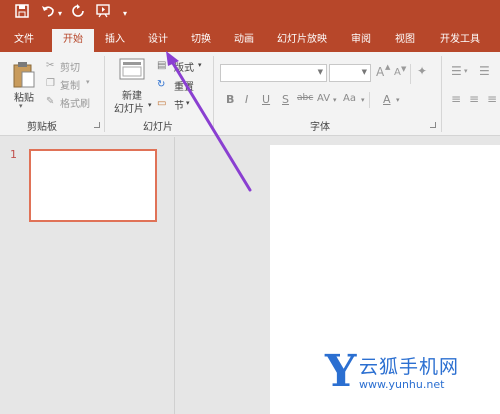  What do you see at coordinates (158, 40) in the screenshot?
I see `tab-design: 设计` at bounding box center [158, 40].